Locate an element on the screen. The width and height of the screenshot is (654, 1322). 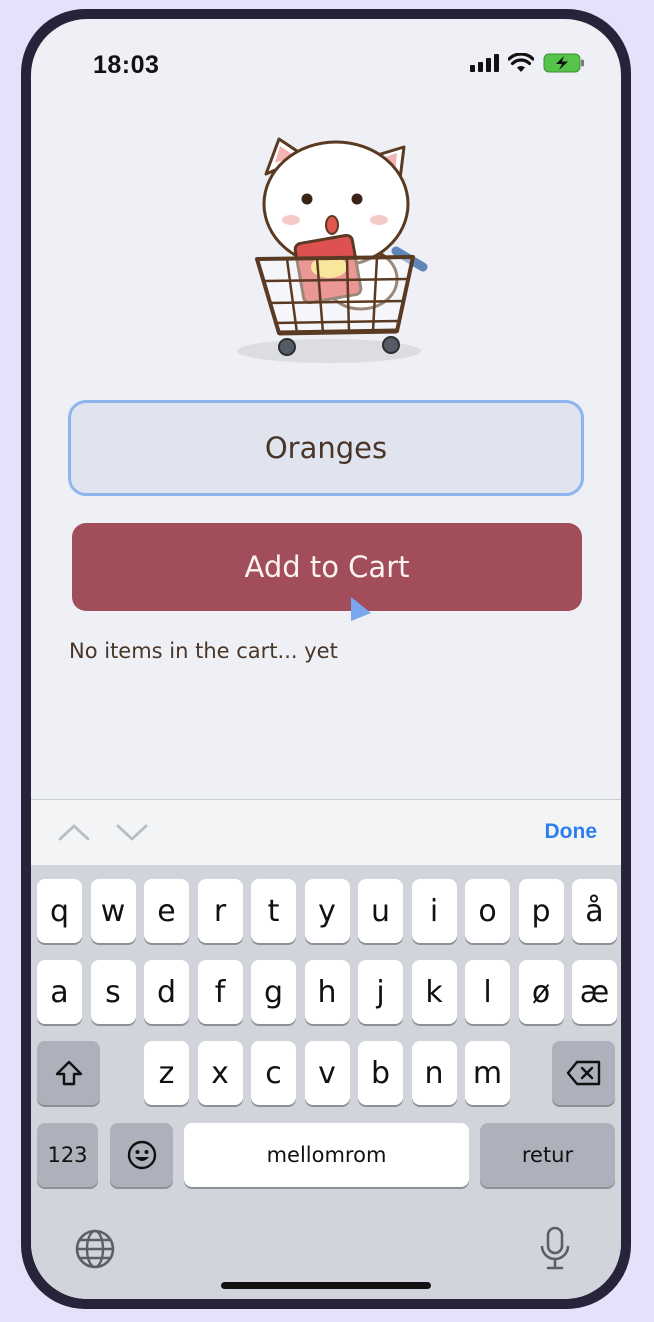
space-key: mellomrom is located at coordinates (326, 1155).